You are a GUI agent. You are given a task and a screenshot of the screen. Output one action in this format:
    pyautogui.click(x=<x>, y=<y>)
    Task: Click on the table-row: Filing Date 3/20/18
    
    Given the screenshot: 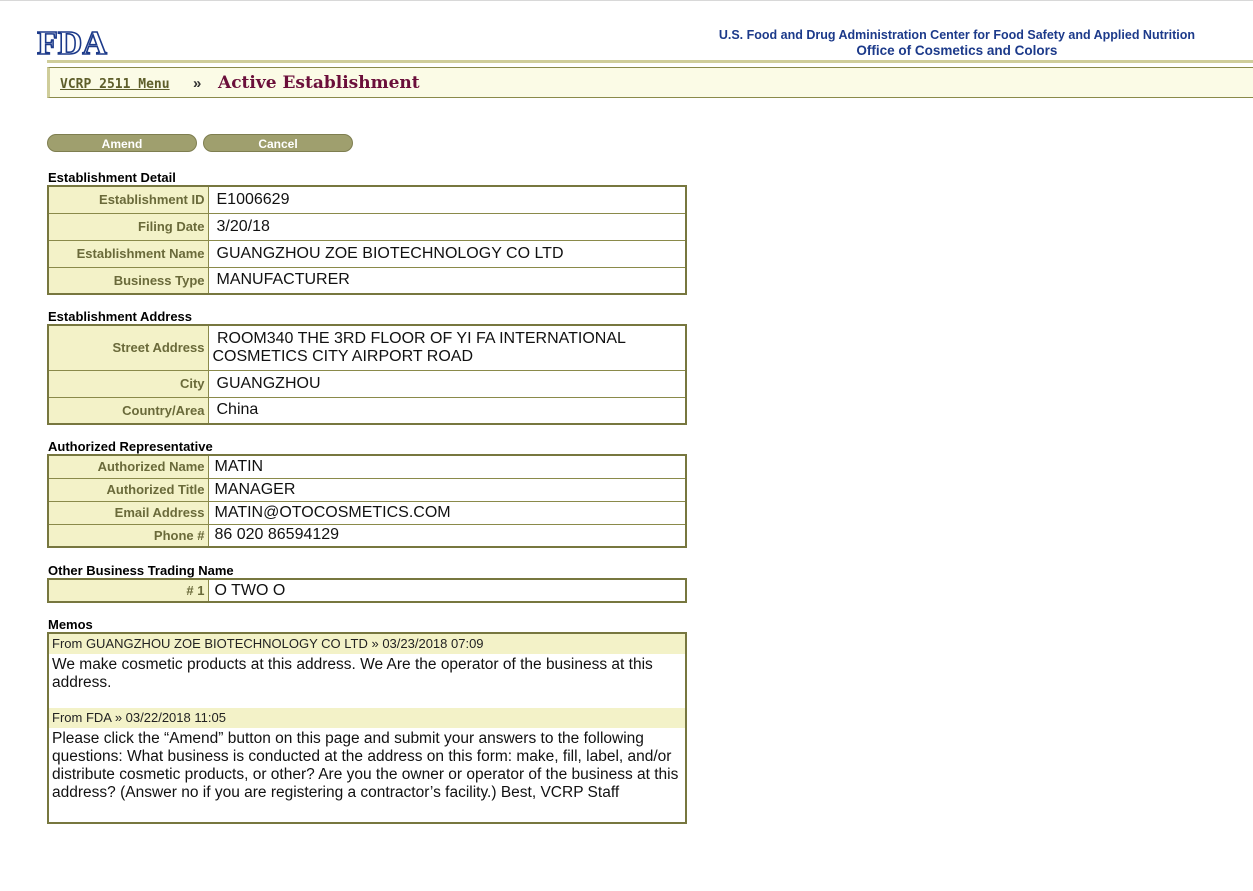 What is the action you would take?
    pyautogui.click(x=367, y=226)
    